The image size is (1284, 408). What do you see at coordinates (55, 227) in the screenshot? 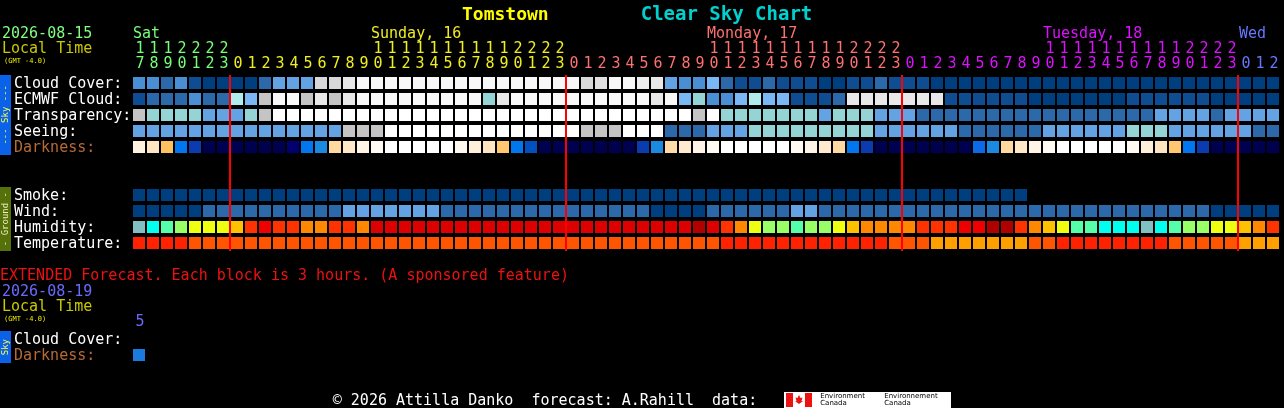
I see `row-label: Humidity:` at bounding box center [55, 227].